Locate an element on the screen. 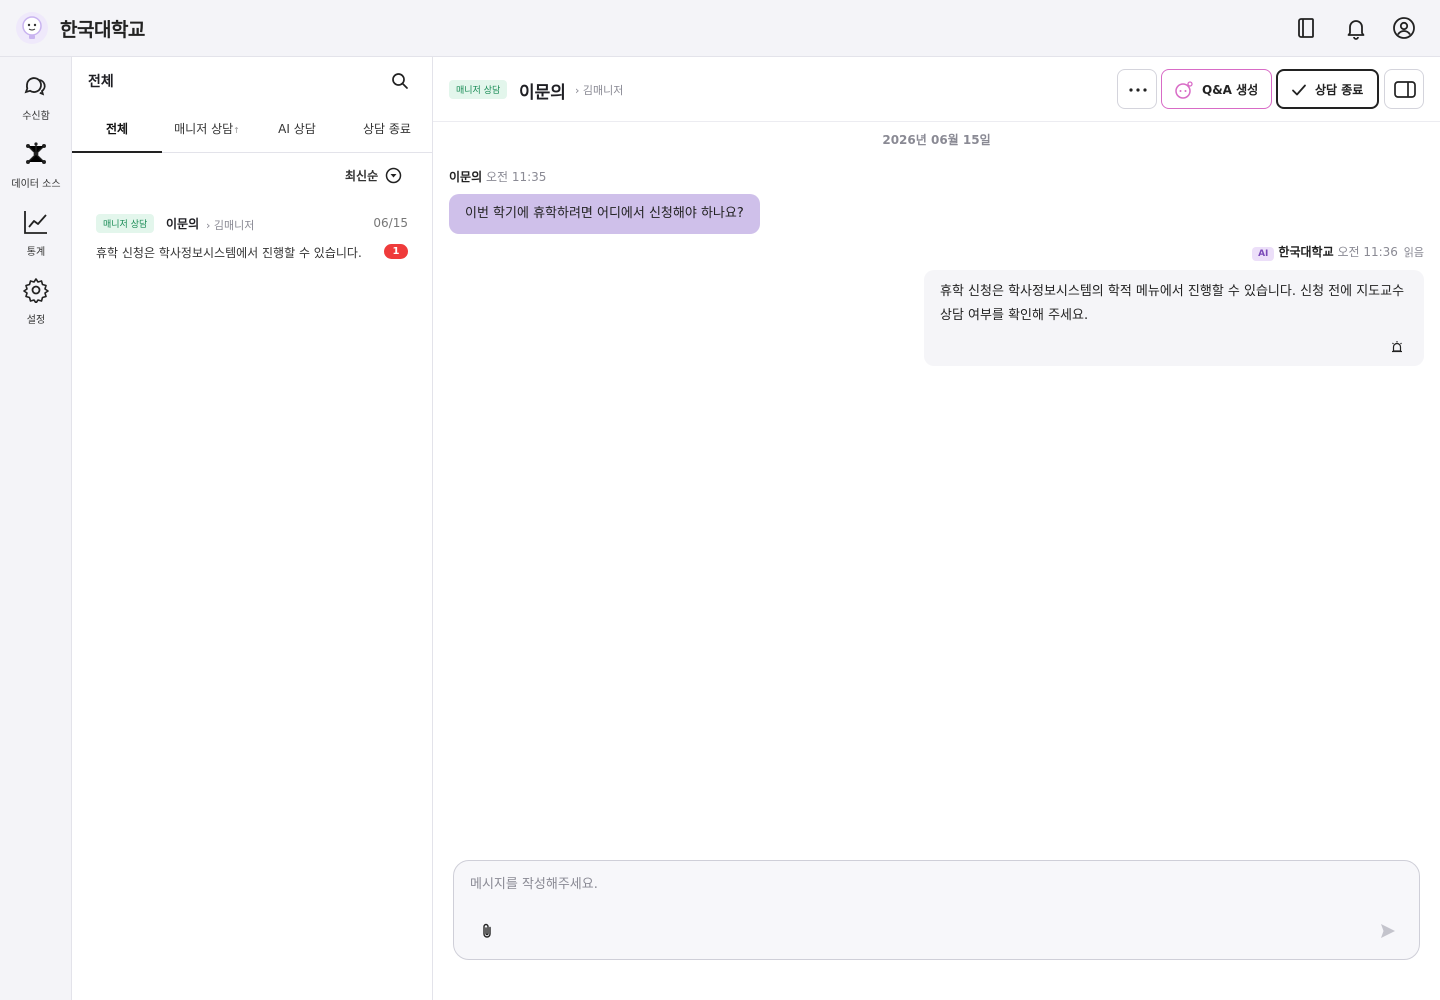  tab-closed-label: 상담 종료 is located at coordinates (387, 129).